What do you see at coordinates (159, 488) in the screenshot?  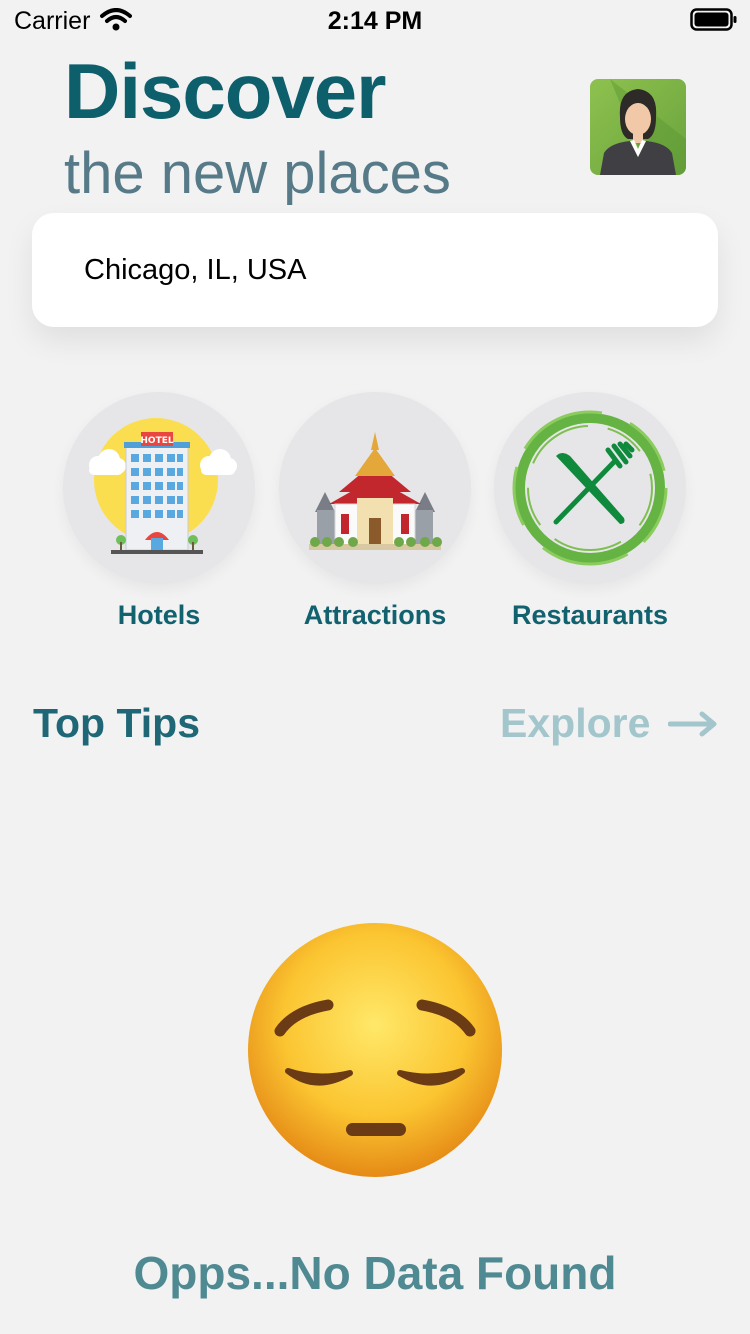 I see `hotel-icon: HOTEL` at bounding box center [159, 488].